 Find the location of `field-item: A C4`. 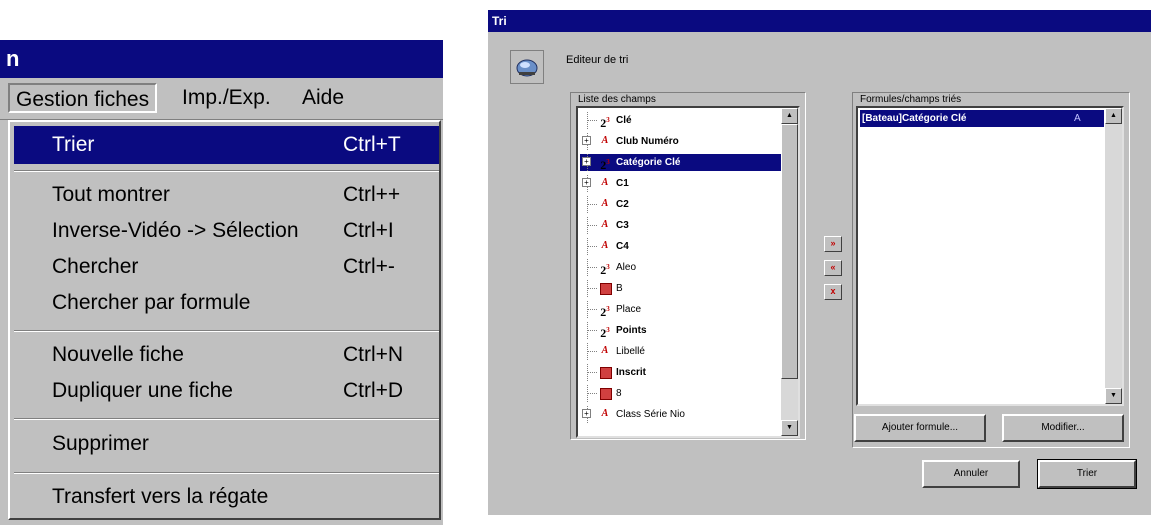

field-item: A C4 is located at coordinates (685, 246).